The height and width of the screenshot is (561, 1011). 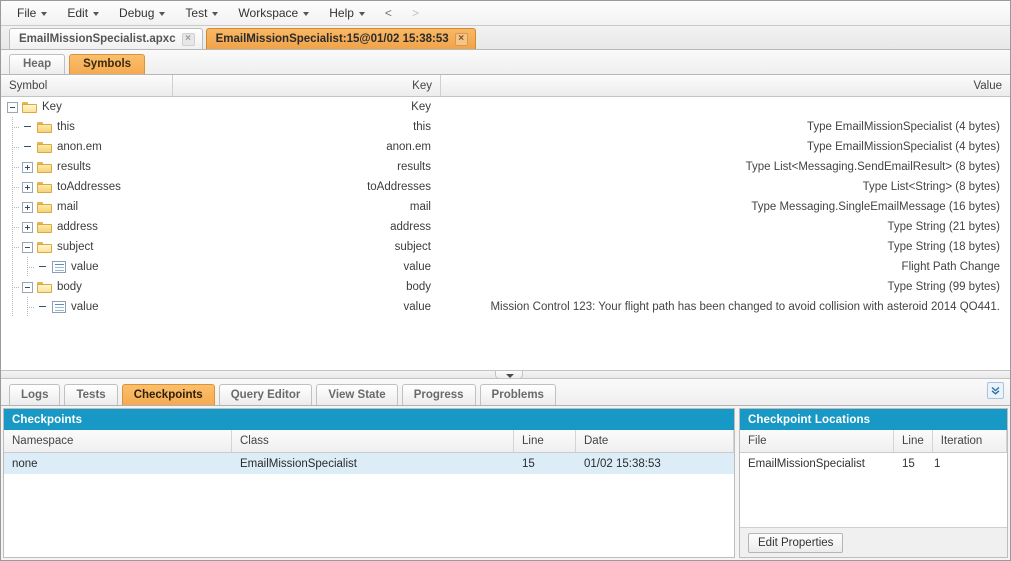 What do you see at coordinates (970, 441) in the screenshot?
I see `column-header-iteration: Iteration` at bounding box center [970, 441].